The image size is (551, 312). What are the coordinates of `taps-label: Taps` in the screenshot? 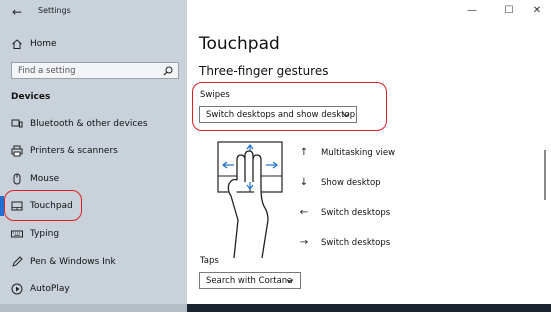 It's located at (209, 261).